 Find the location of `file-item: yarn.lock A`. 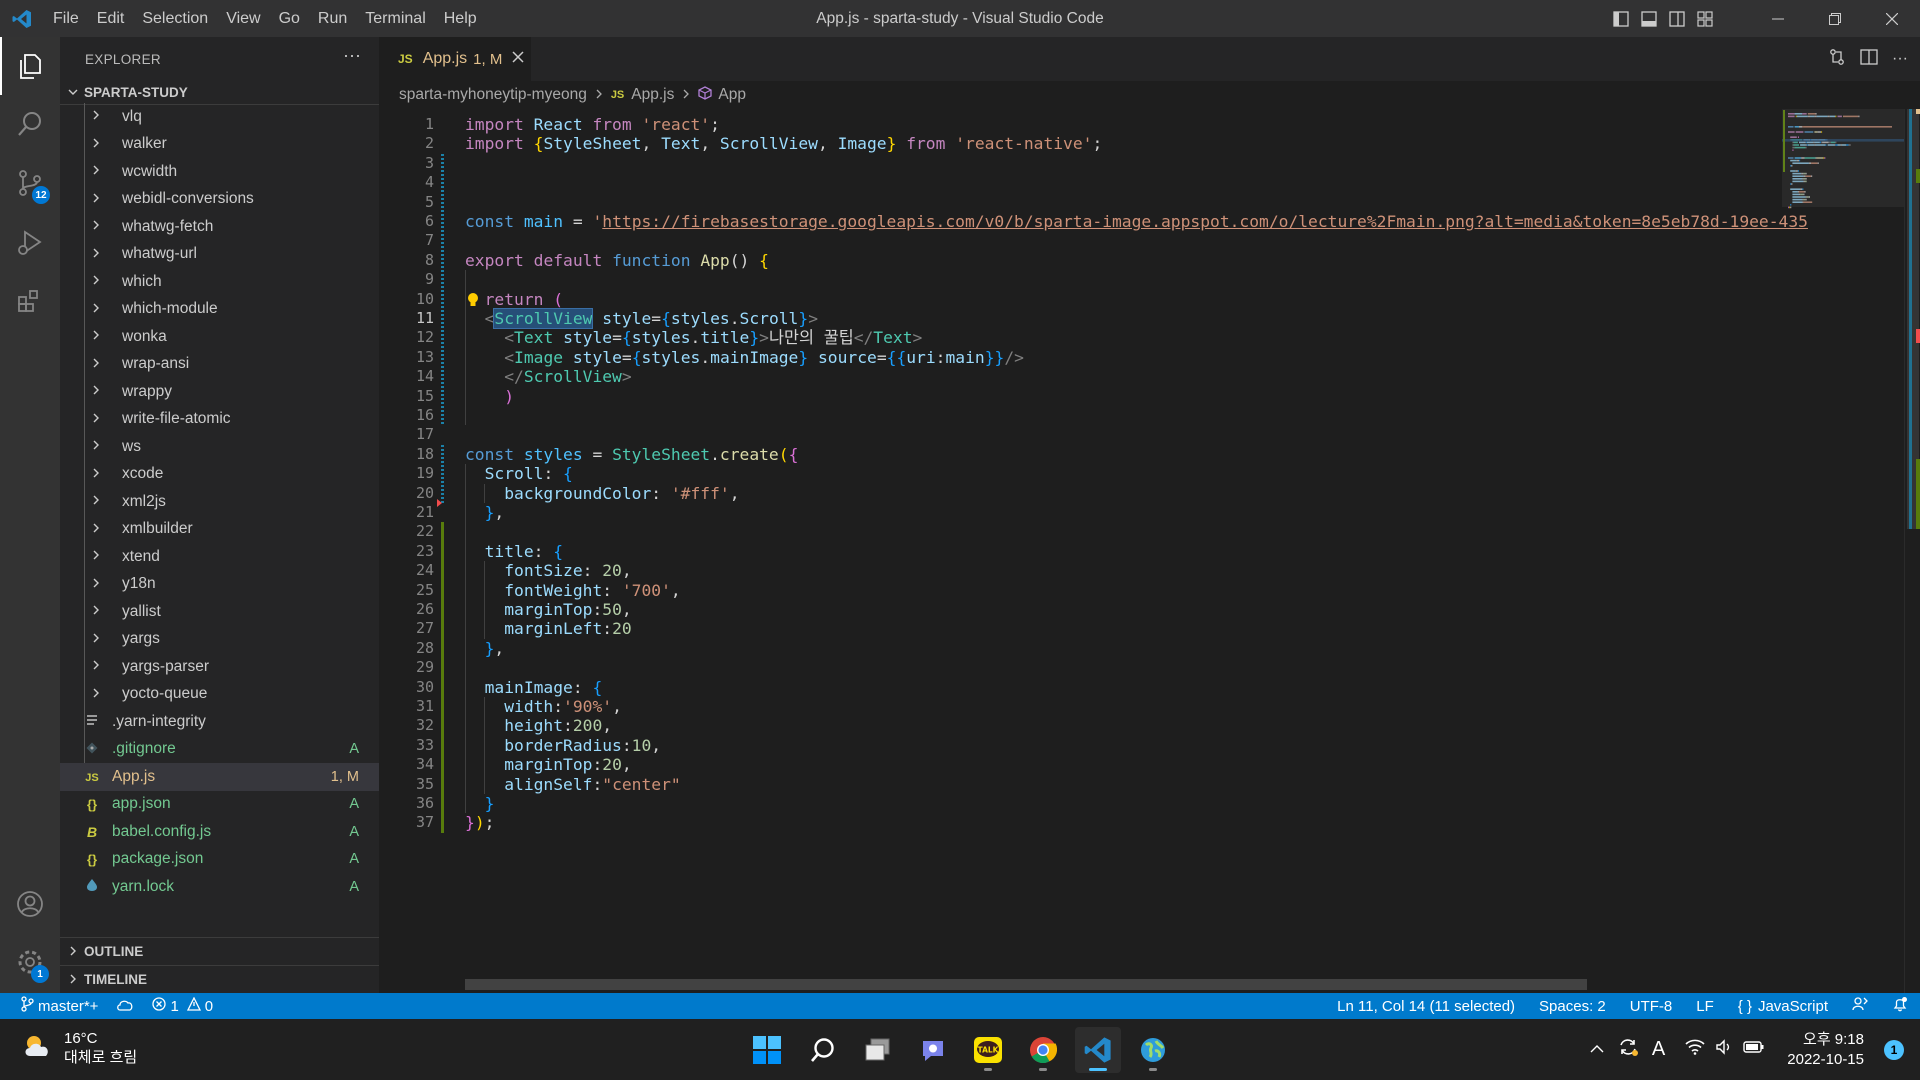

file-item: yarn.lock A is located at coordinates (219, 887).